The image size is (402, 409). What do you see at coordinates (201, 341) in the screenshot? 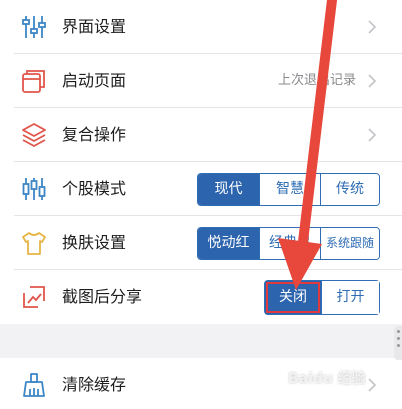
I see `section-gap` at bounding box center [201, 341].